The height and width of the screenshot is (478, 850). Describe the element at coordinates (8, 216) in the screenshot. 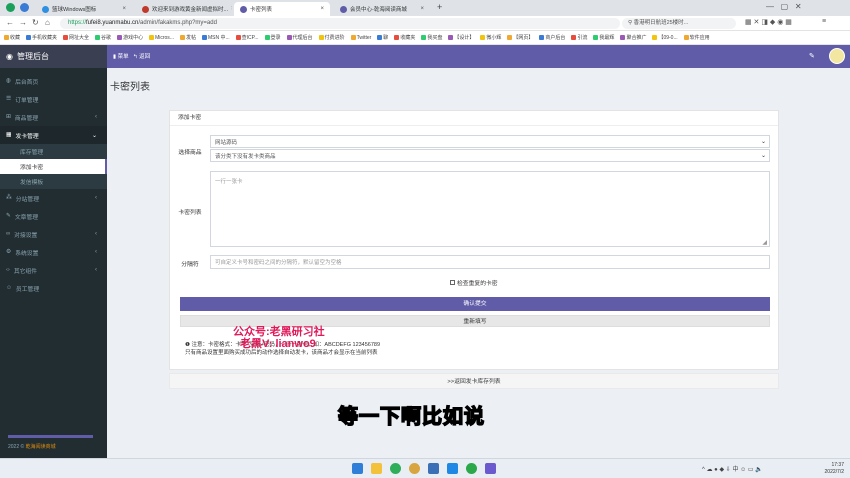

I see `pencil-icon: ✎` at that location.